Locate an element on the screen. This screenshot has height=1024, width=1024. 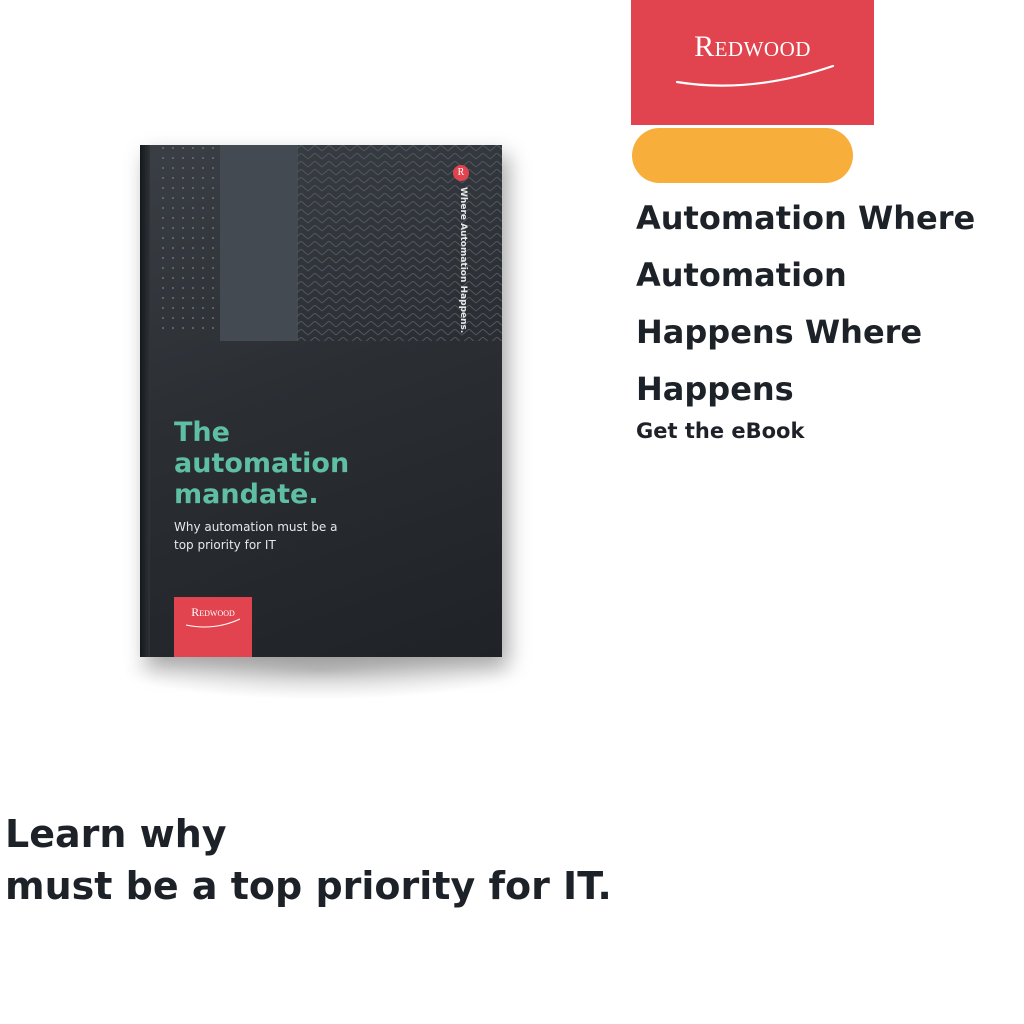
book-subtitle-line: Why automation must be a is located at coordinates (256, 527).